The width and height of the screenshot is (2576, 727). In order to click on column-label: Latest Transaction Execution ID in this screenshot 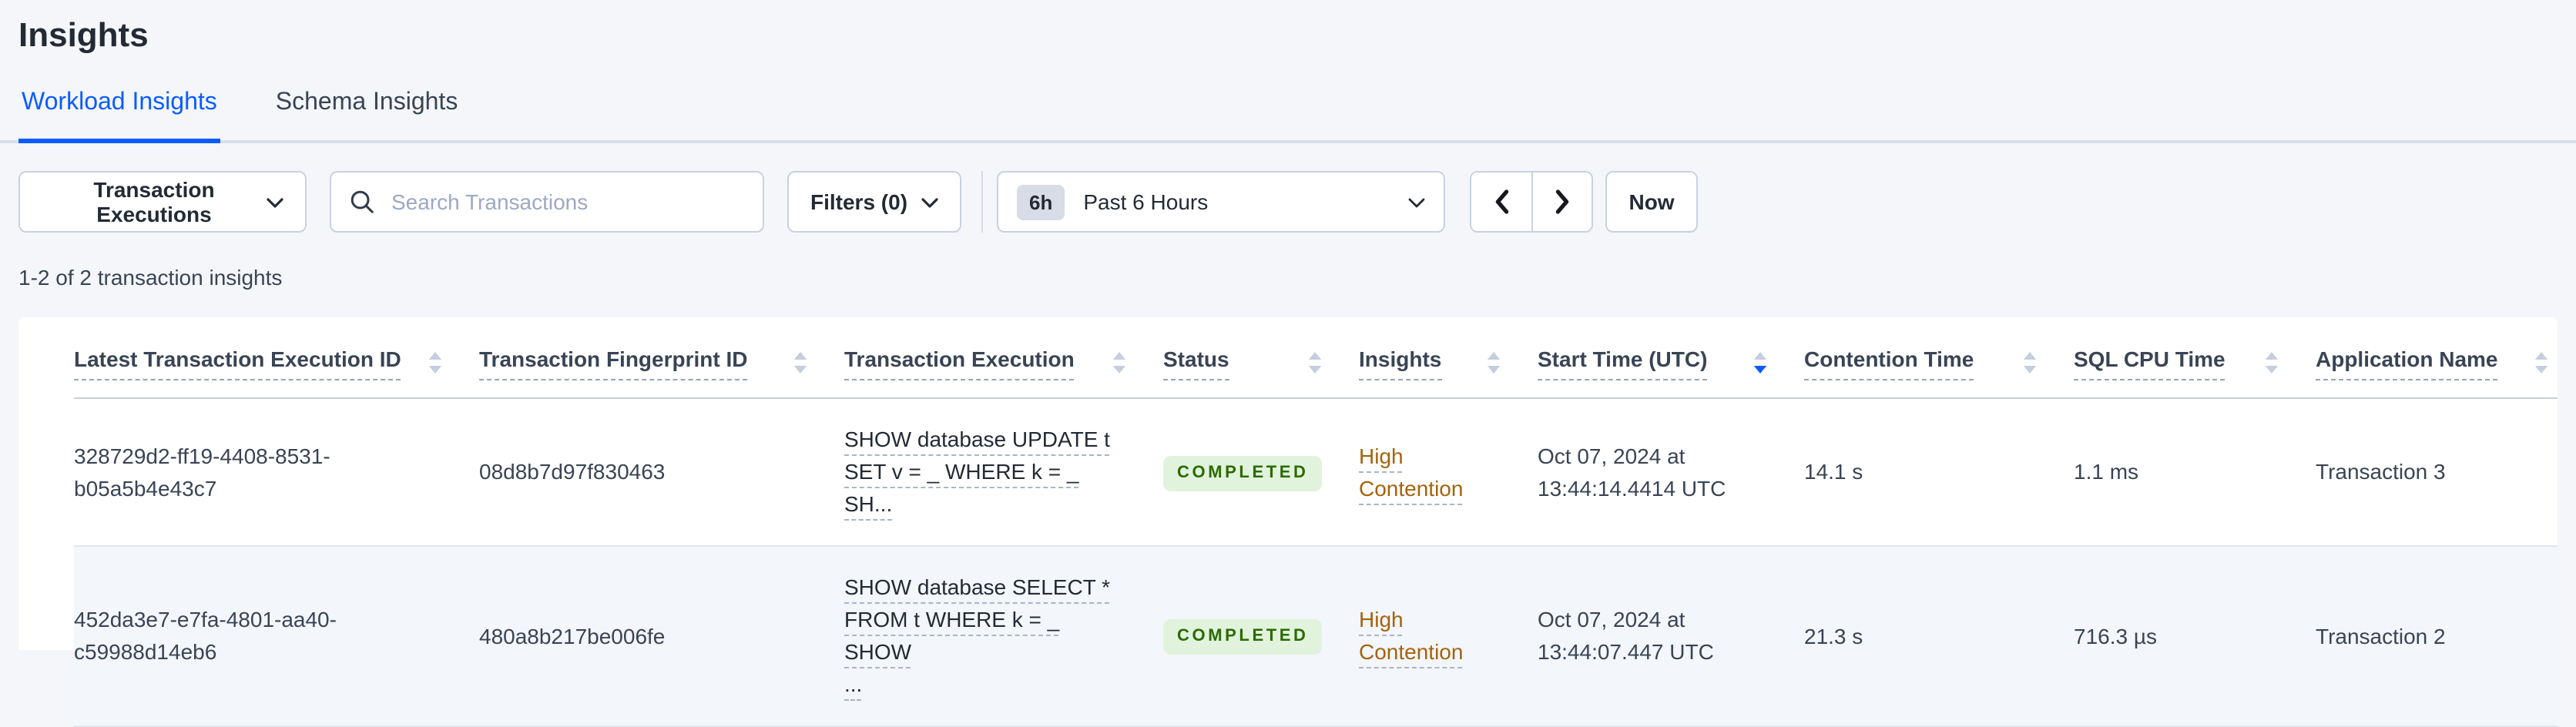, I will do `click(237, 362)`.